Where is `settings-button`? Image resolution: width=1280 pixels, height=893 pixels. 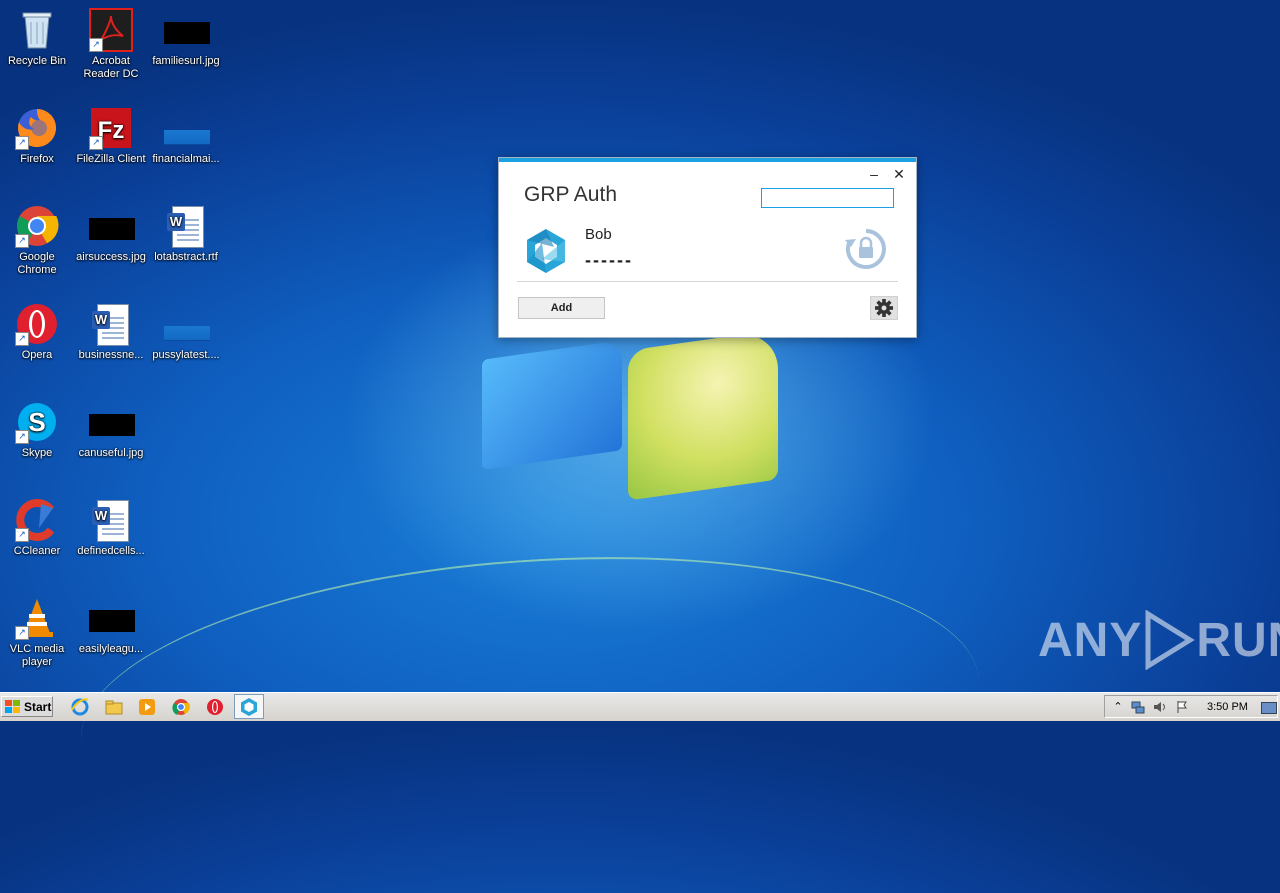 settings-button is located at coordinates (884, 308).